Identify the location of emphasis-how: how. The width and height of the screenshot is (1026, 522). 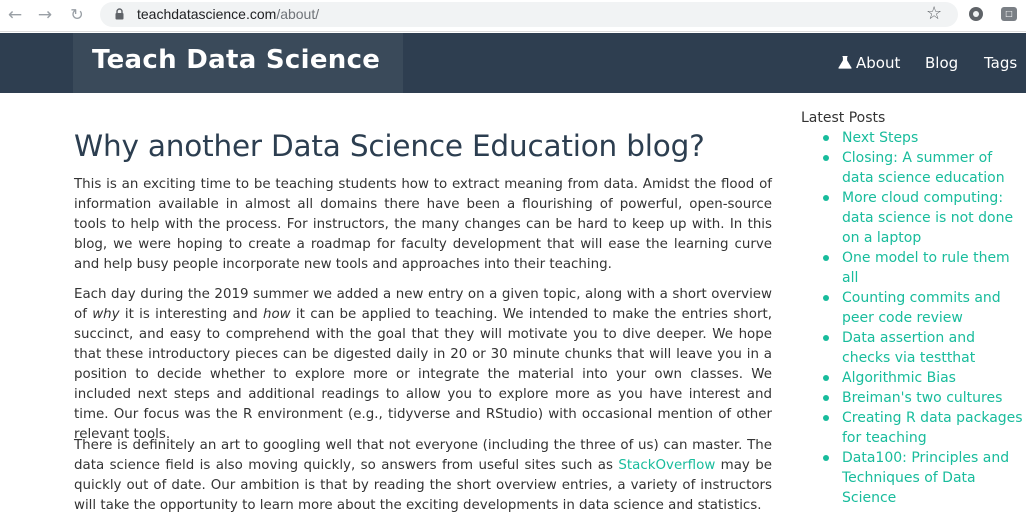
(277, 314).